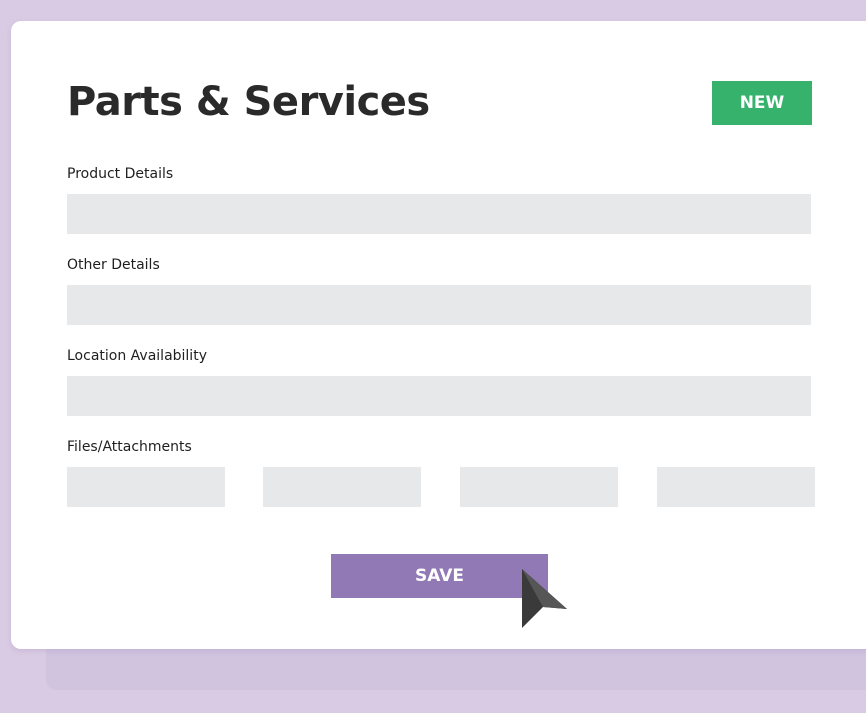 This screenshot has height=713, width=866. I want to click on new-button: NEW, so click(762, 103).